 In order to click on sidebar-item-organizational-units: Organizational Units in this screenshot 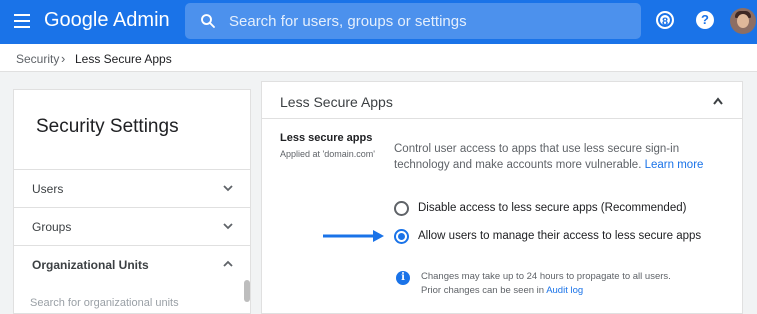, I will do `click(132, 264)`.